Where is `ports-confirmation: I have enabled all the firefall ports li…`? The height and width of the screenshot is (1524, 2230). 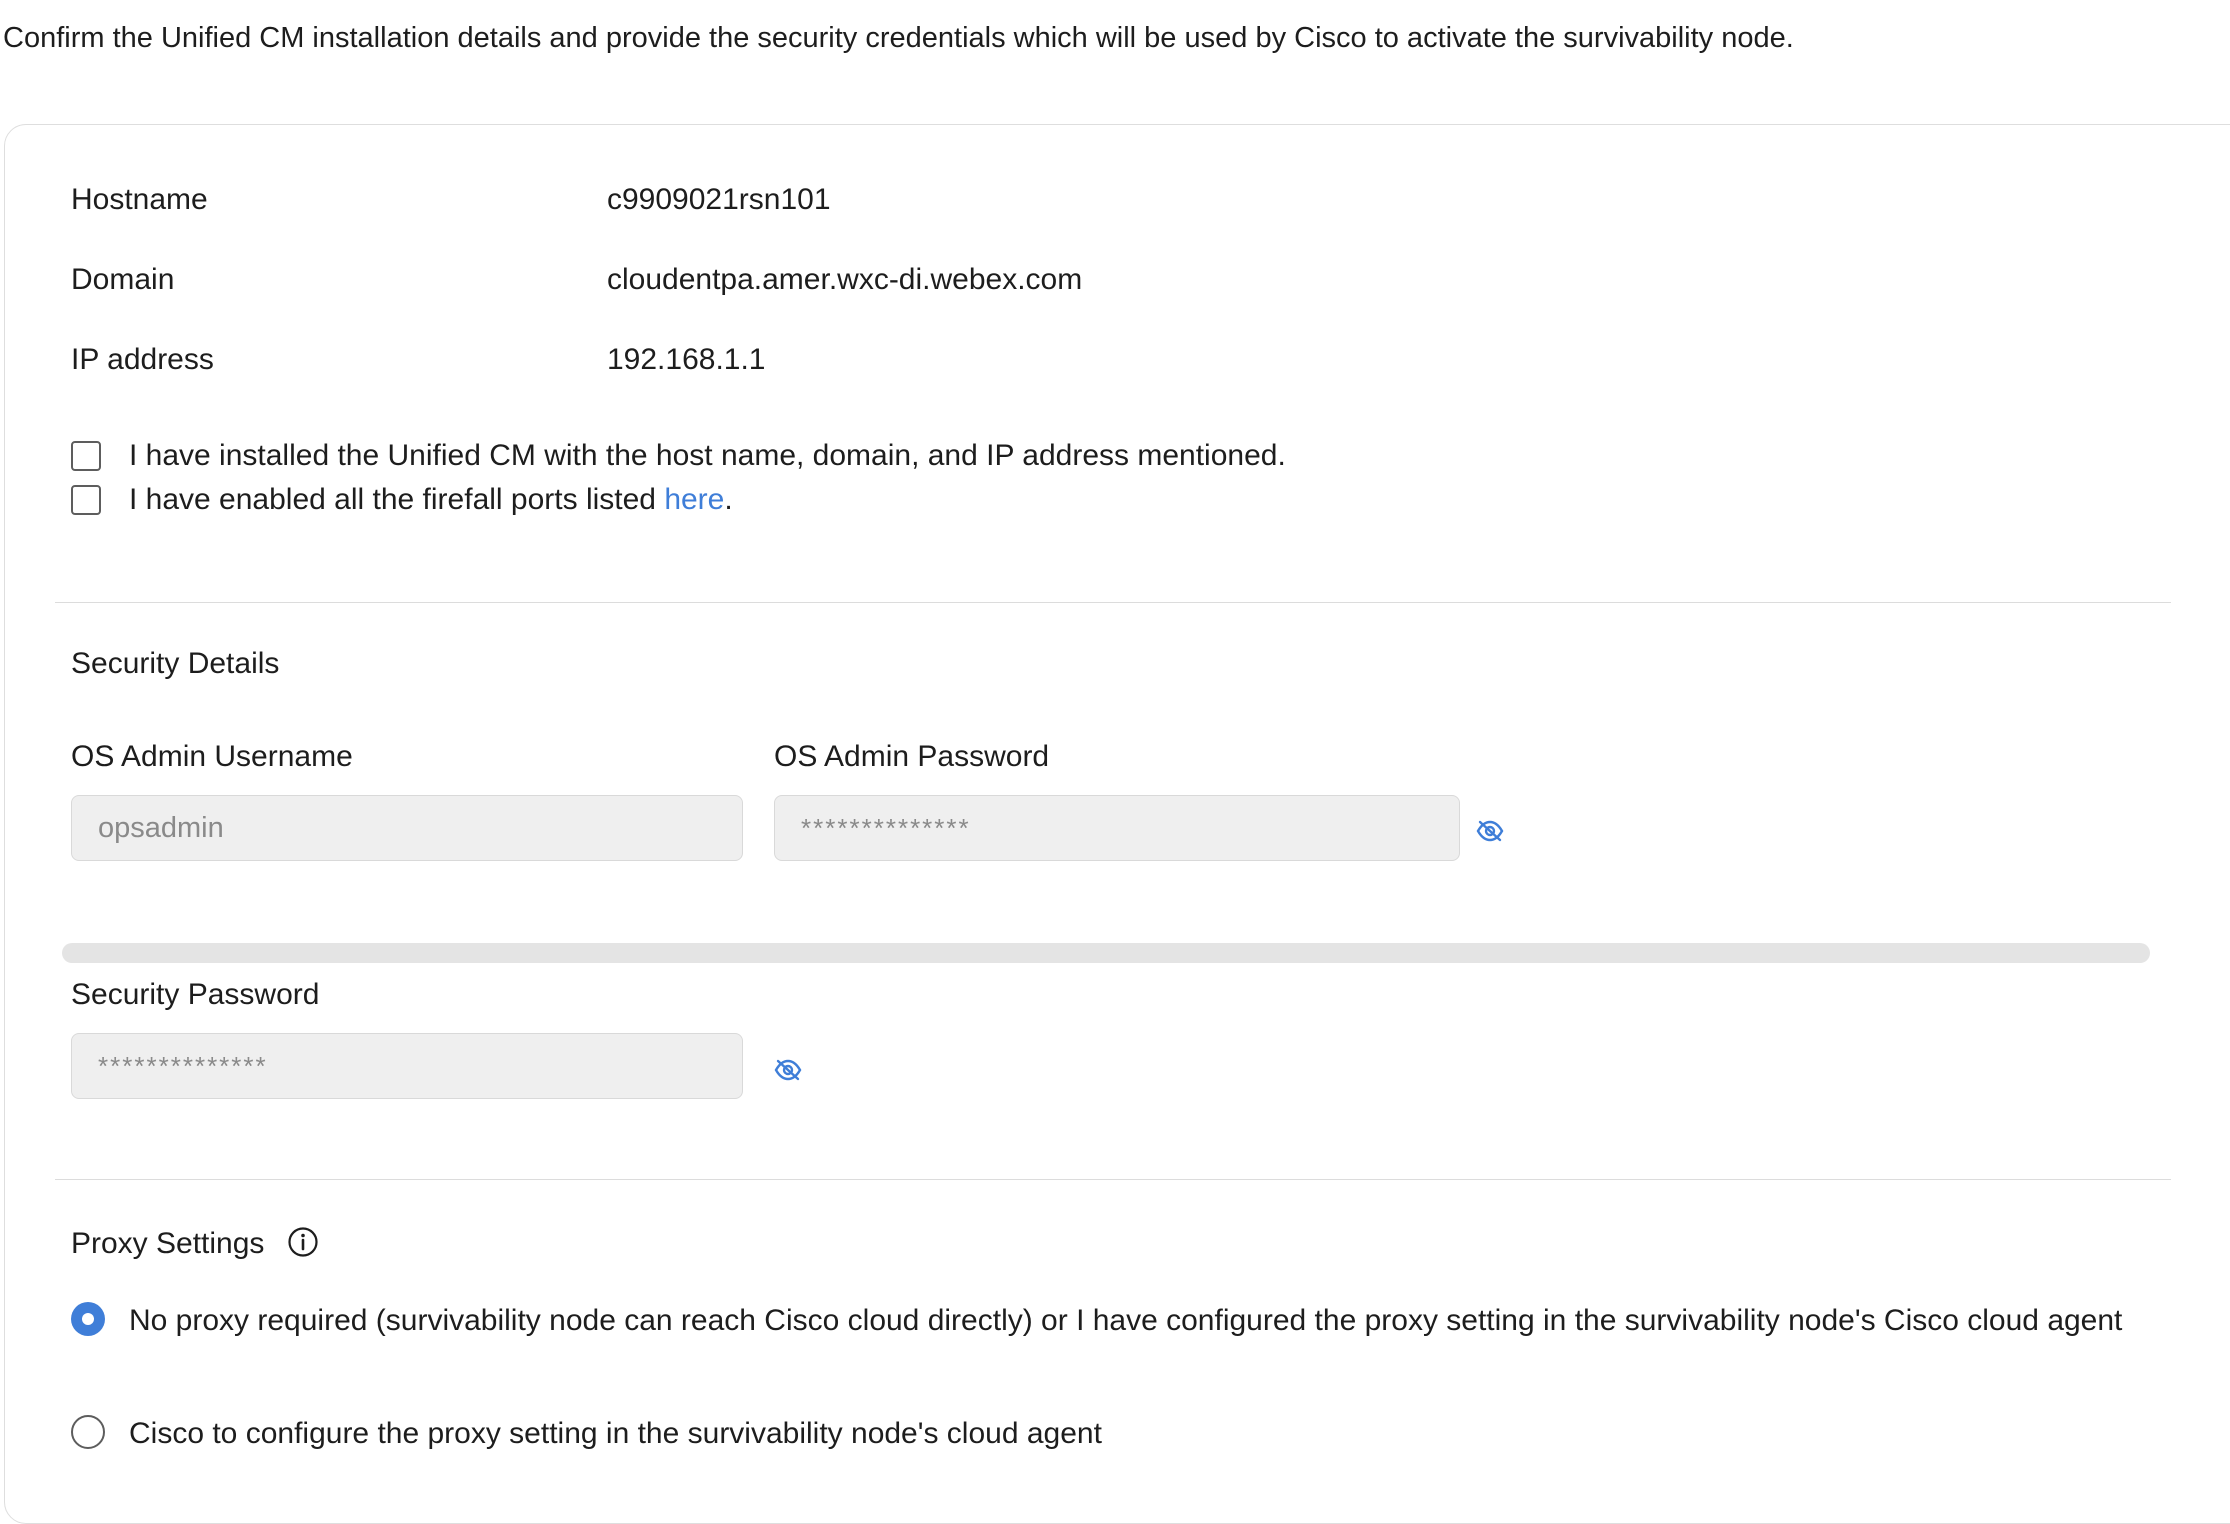 ports-confirmation: I have enabled all the firefall ports li… is located at coordinates (402, 500).